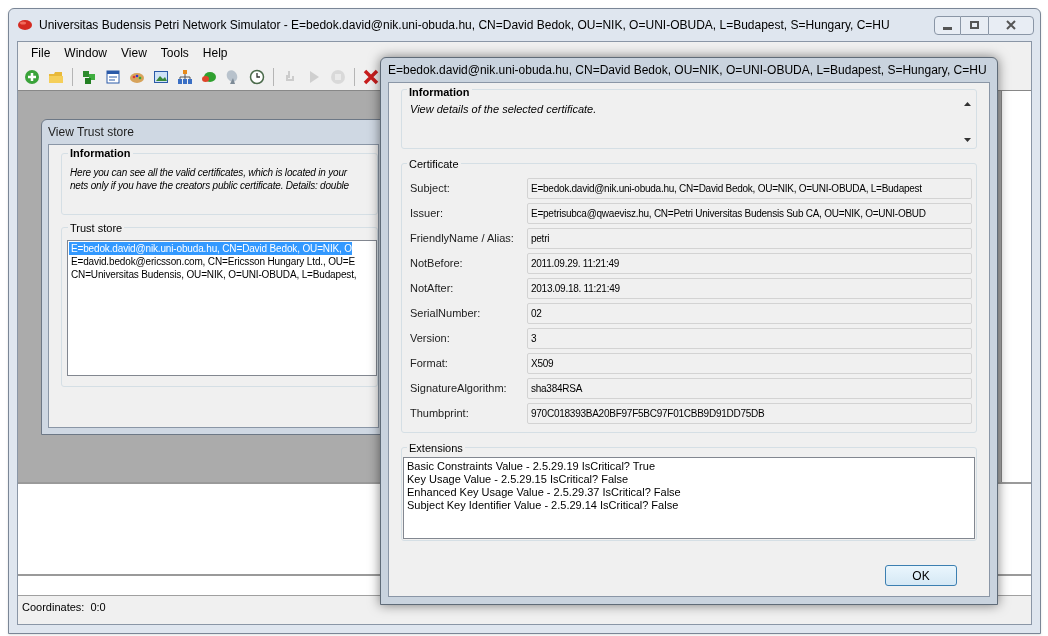 The image size is (1048, 636). Describe the element at coordinates (429, 364) in the screenshot. I see `field-label: Format:` at that location.